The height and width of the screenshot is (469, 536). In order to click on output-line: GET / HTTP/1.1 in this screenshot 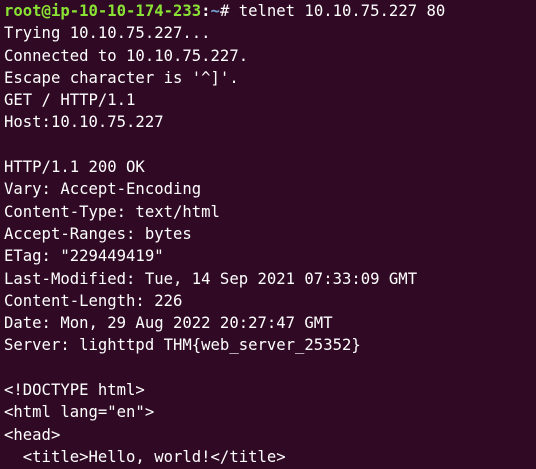, I will do `click(70, 100)`.